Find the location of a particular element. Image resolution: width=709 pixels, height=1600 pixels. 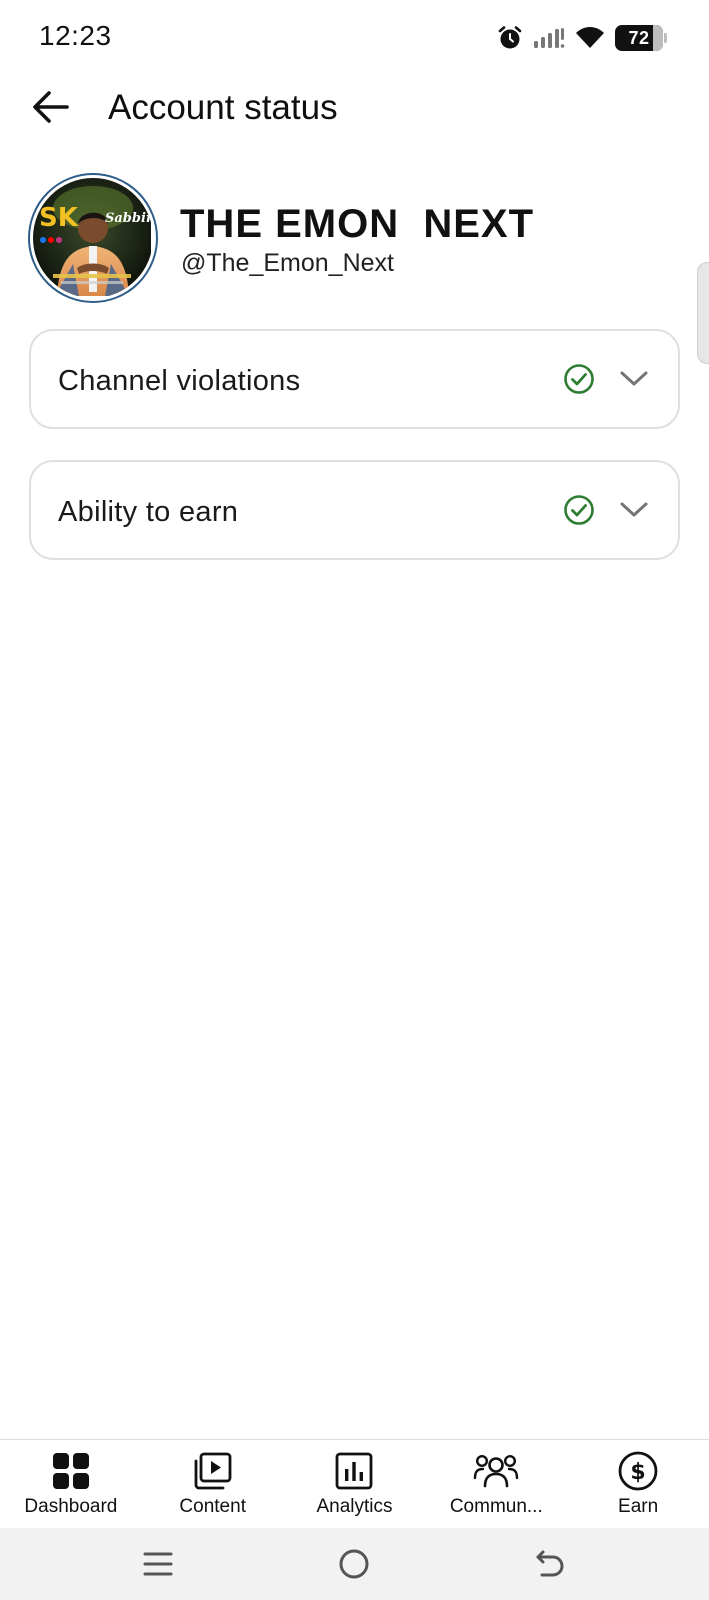

status-icons: 72 is located at coordinates (582, 38).